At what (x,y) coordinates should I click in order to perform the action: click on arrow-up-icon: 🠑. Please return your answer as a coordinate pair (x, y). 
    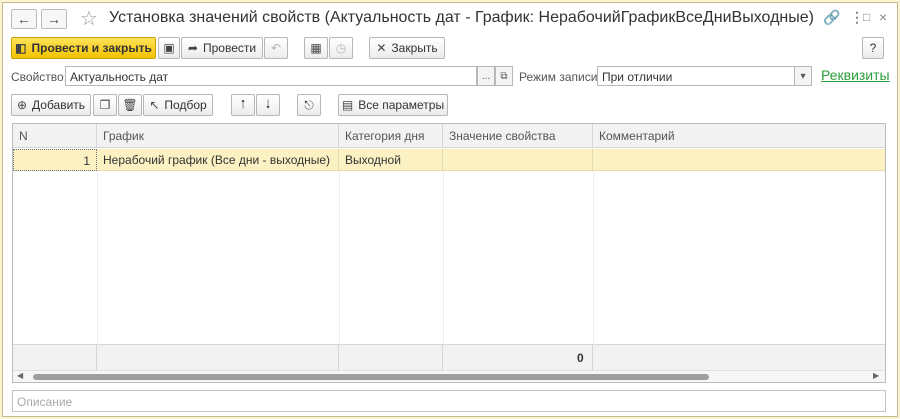
    Looking at the image, I should click on (243, 103).